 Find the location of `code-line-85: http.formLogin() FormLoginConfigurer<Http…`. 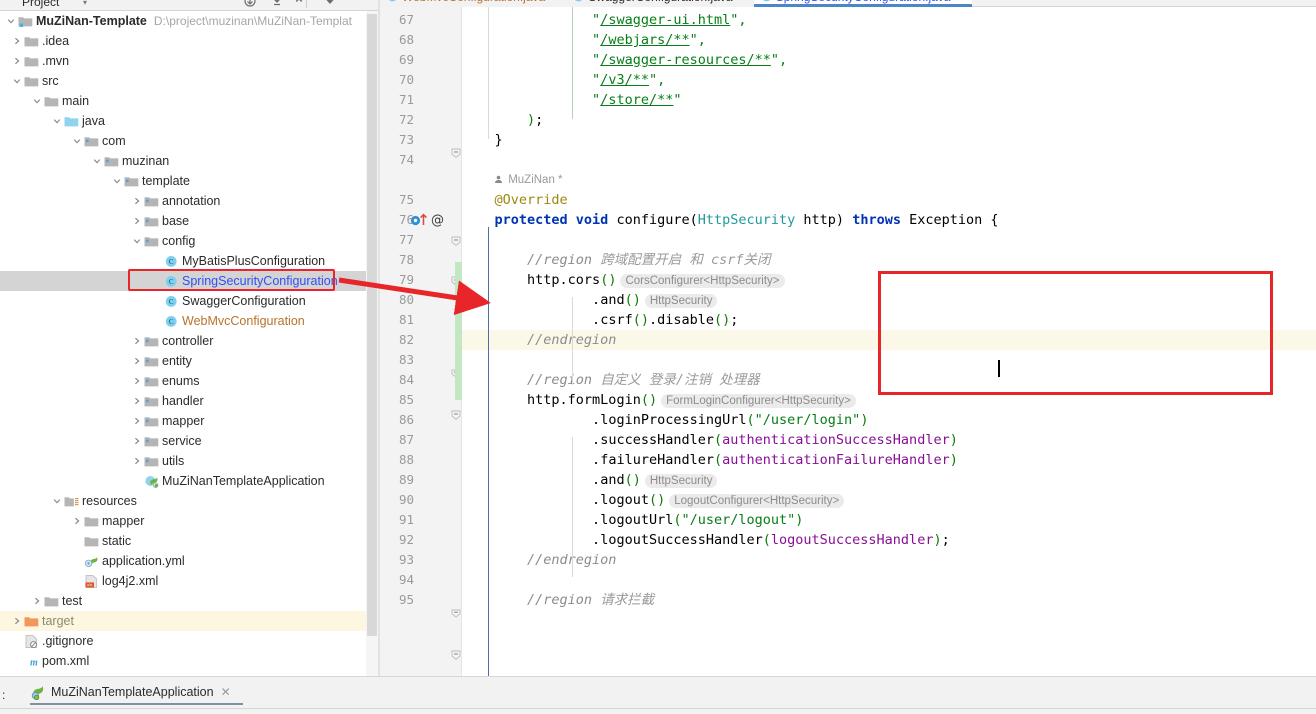

code-line-85: http.formLogin() FormLoginConfigurer<Http… is located at coordinates (659, 400).